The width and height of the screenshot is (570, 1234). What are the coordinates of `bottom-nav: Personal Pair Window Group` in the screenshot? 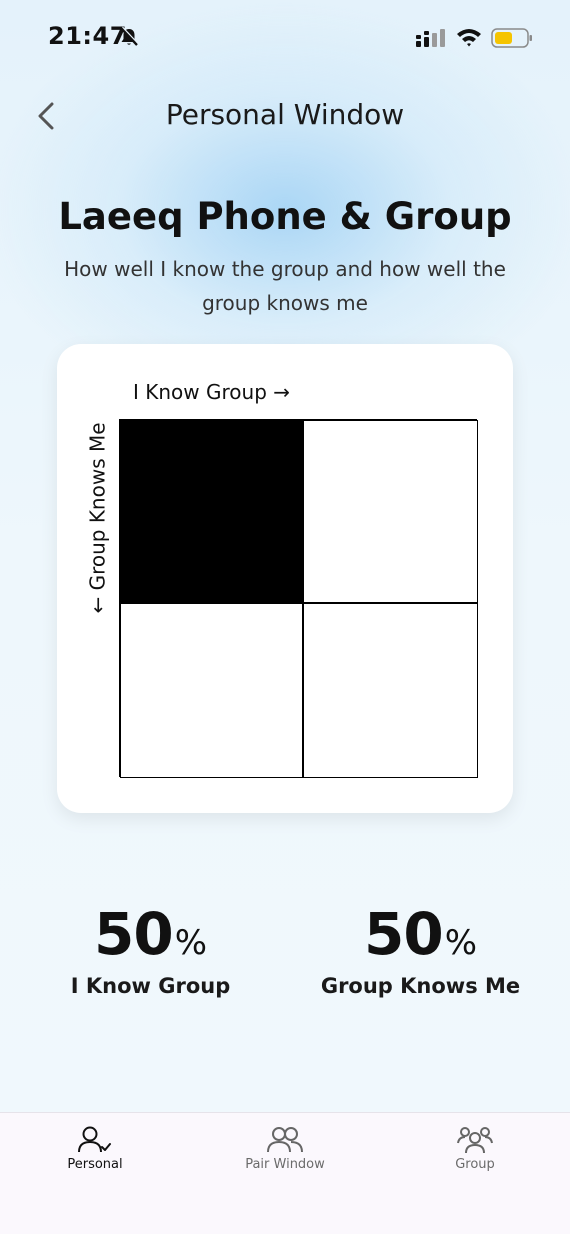 It's located at (285, 1173).